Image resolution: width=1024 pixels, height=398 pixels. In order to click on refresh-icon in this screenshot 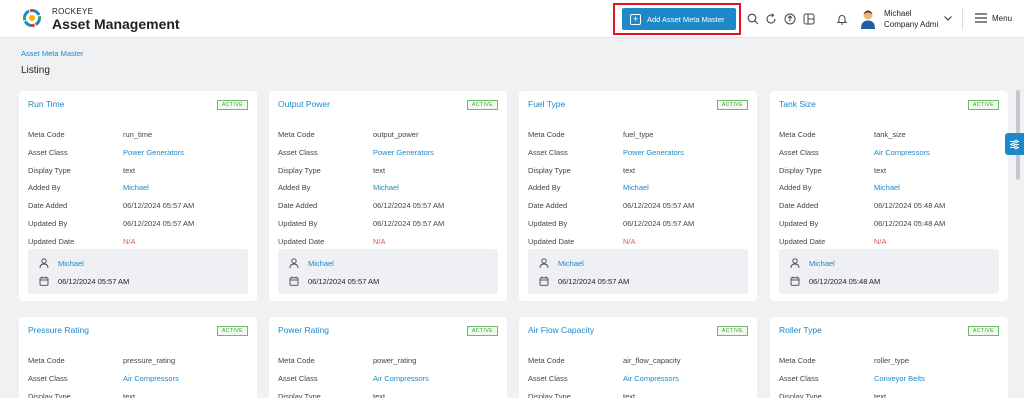, I will do `click(771, 19)`.